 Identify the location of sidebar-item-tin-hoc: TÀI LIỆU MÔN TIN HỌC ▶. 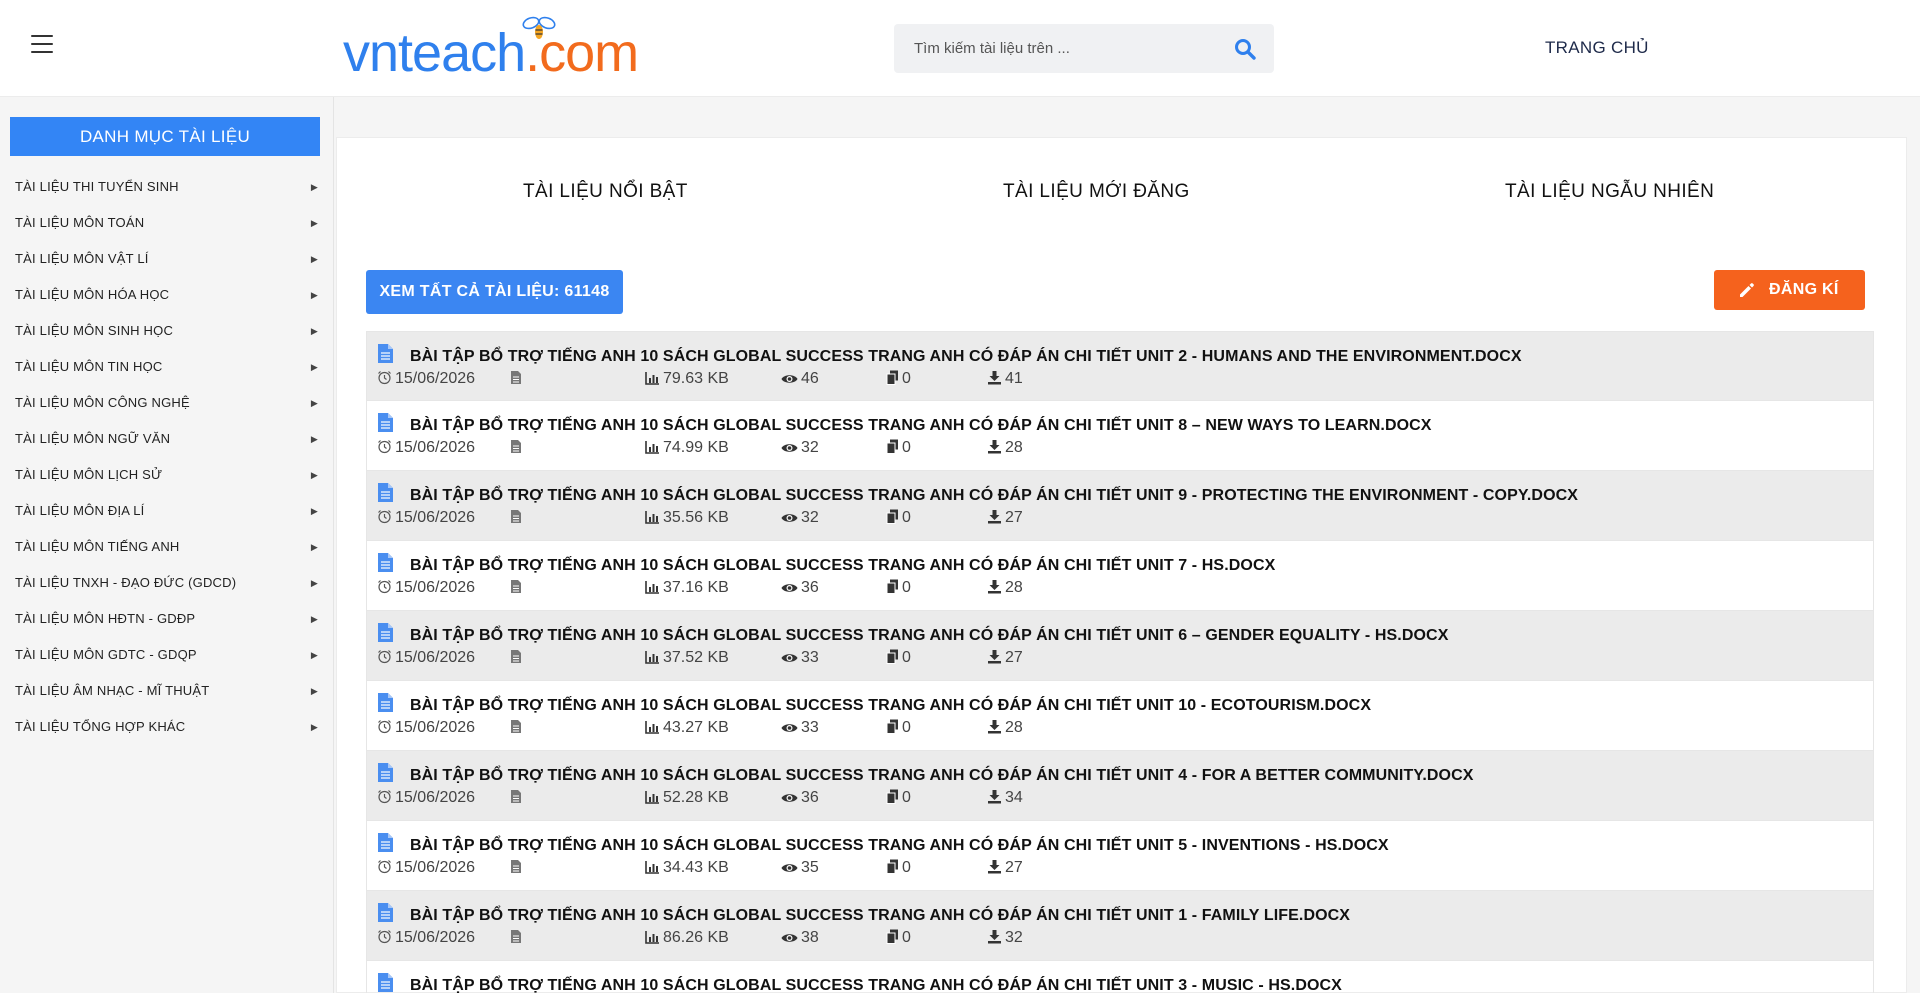
(160, 367).